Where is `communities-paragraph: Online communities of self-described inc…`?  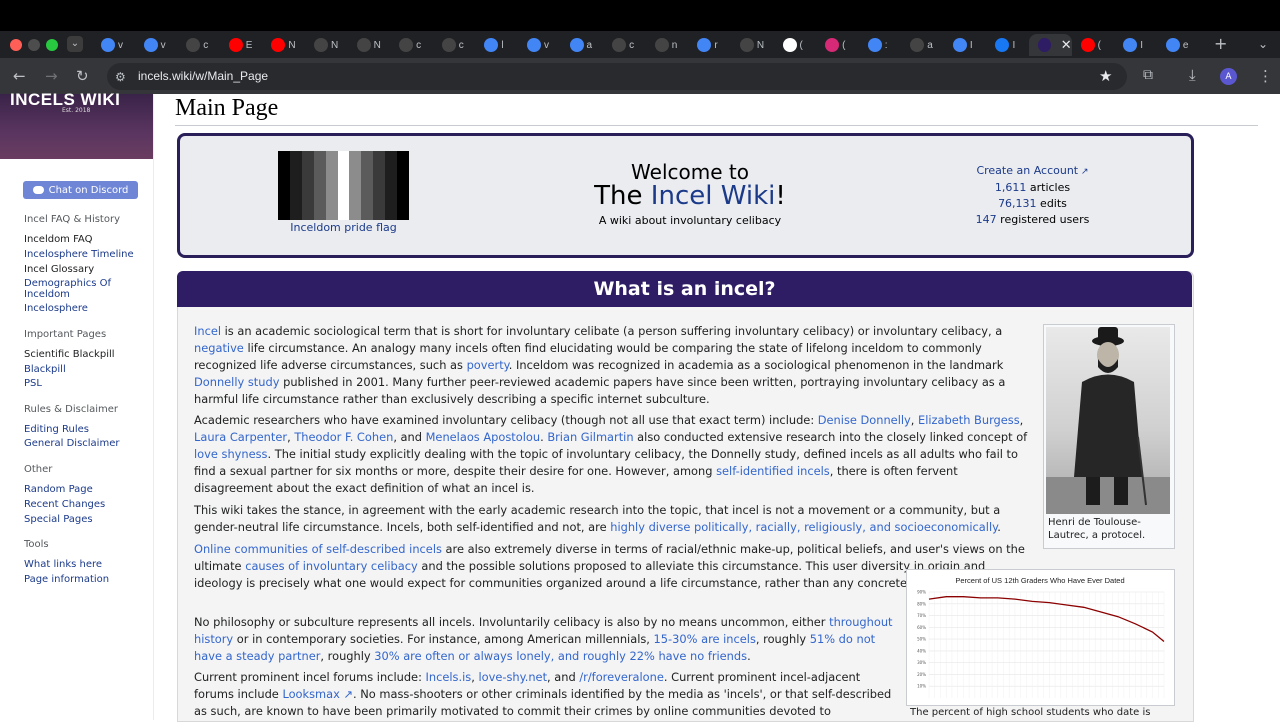
communities-paragraph: Online communities of self-described inc… is located at coordinates (609, 566).